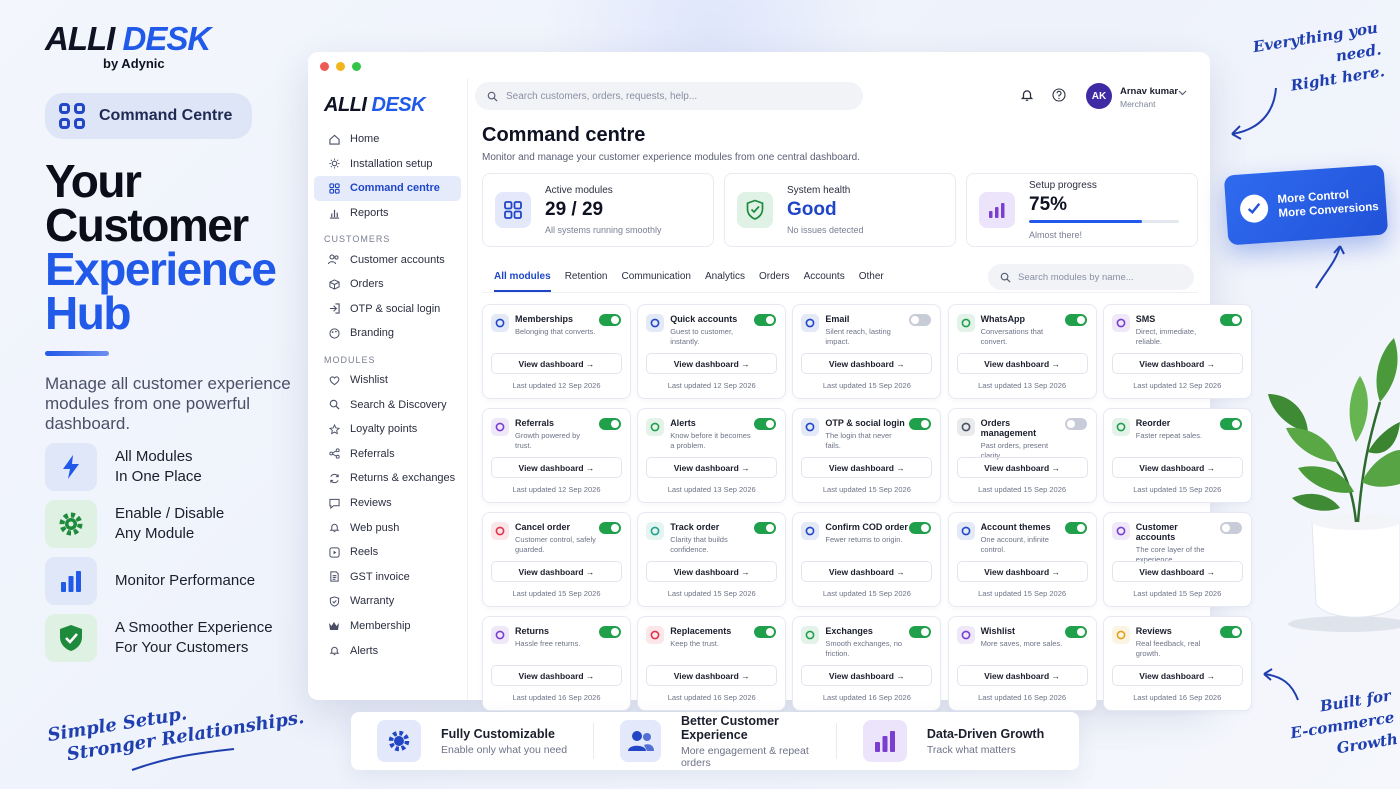  What do you see at coordinates (774, 281) in the screenshot?
I see `tab-orders: Orders` at bounding box center [774, 281].